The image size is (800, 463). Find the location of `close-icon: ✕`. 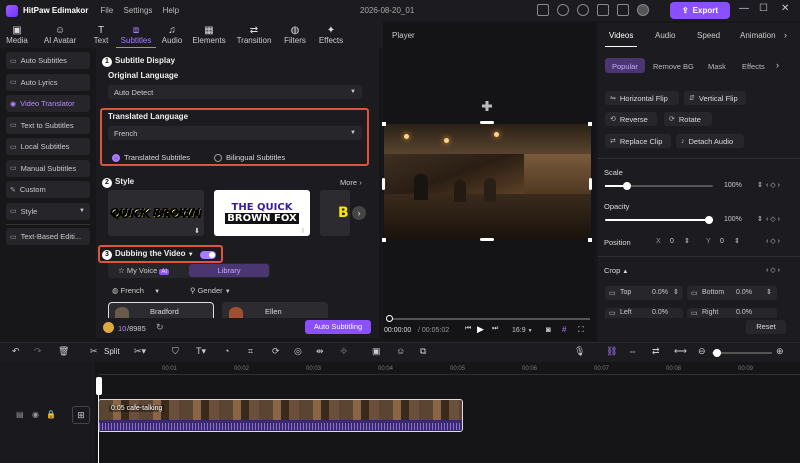

close-icon: ✕ is located at coordinates (785, 8).